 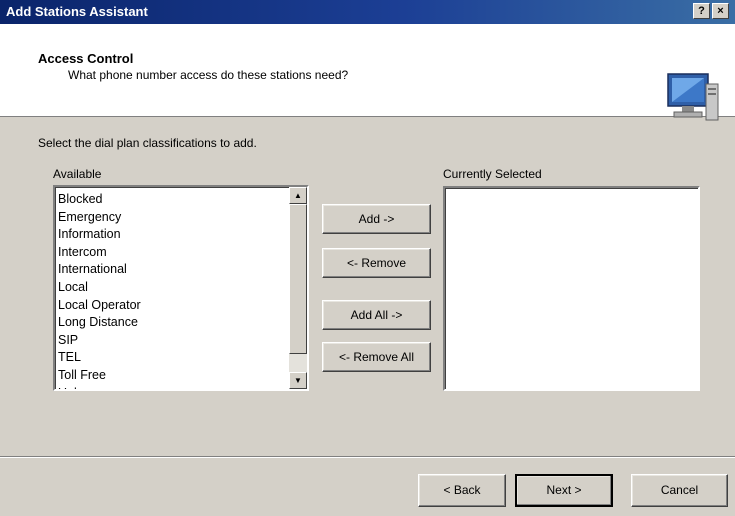 What do you see at coordinates (701, 11) in the screenshot?
I see `help-button: ?` at bounding box center [701, 11].